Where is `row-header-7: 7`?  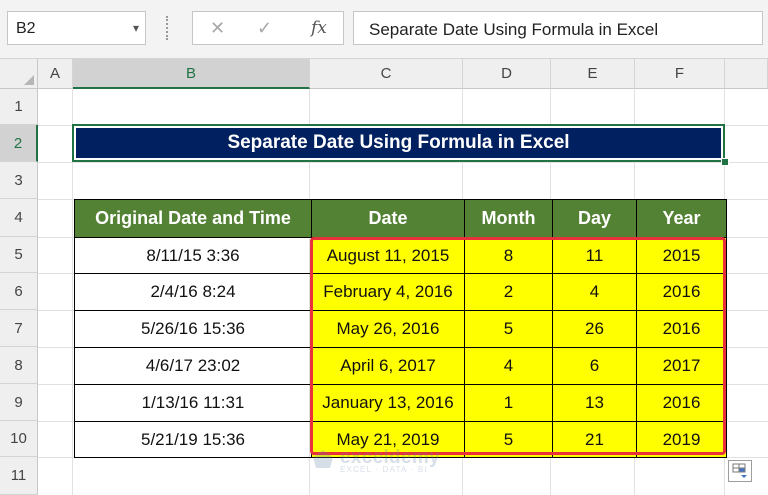
row-header-7: 7 is located at coordinates (19, 328).